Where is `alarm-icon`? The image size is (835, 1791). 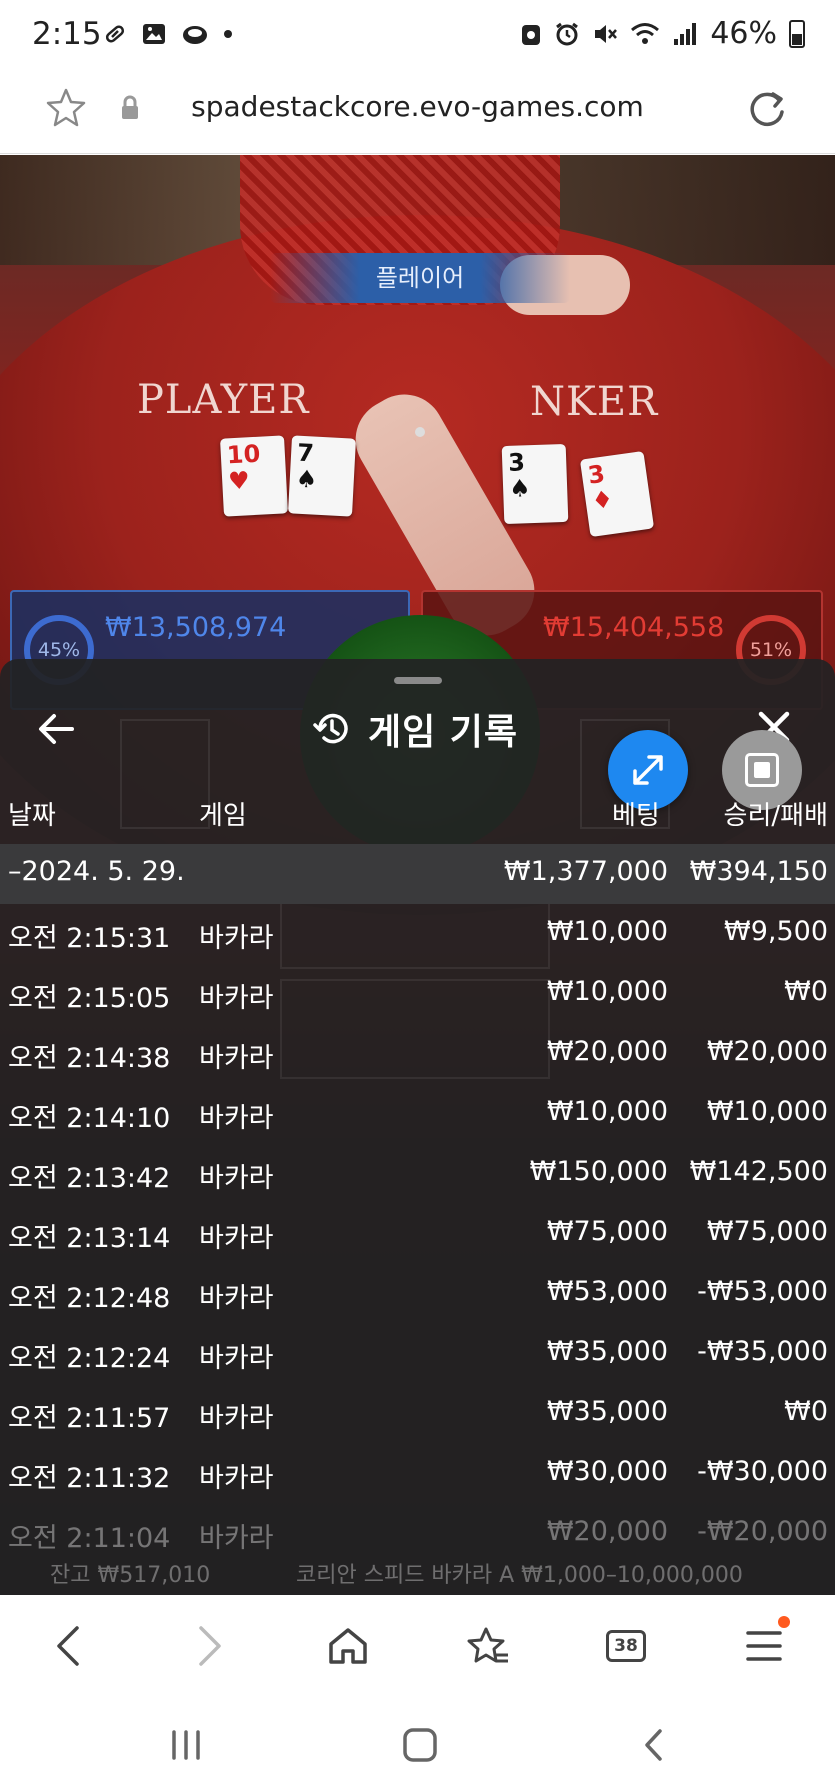 alarm-icon is located at coordinates (567, 33).